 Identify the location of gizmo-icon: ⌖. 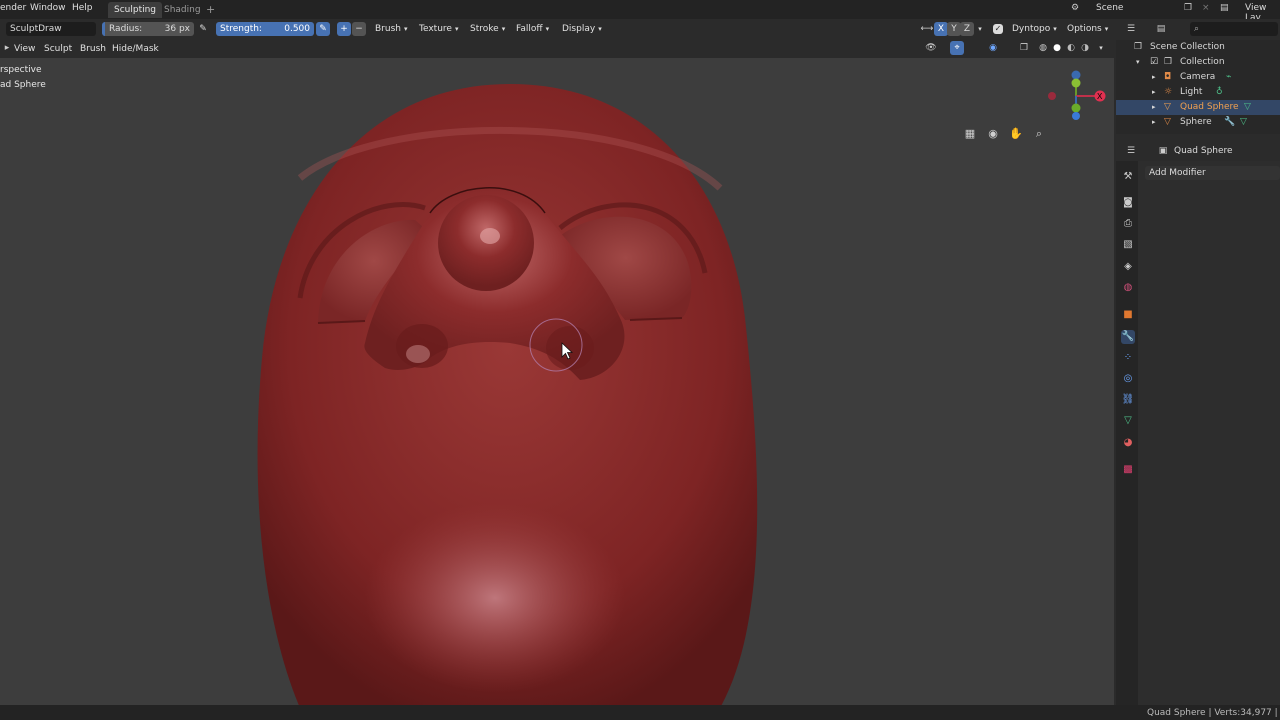
(957, 48).